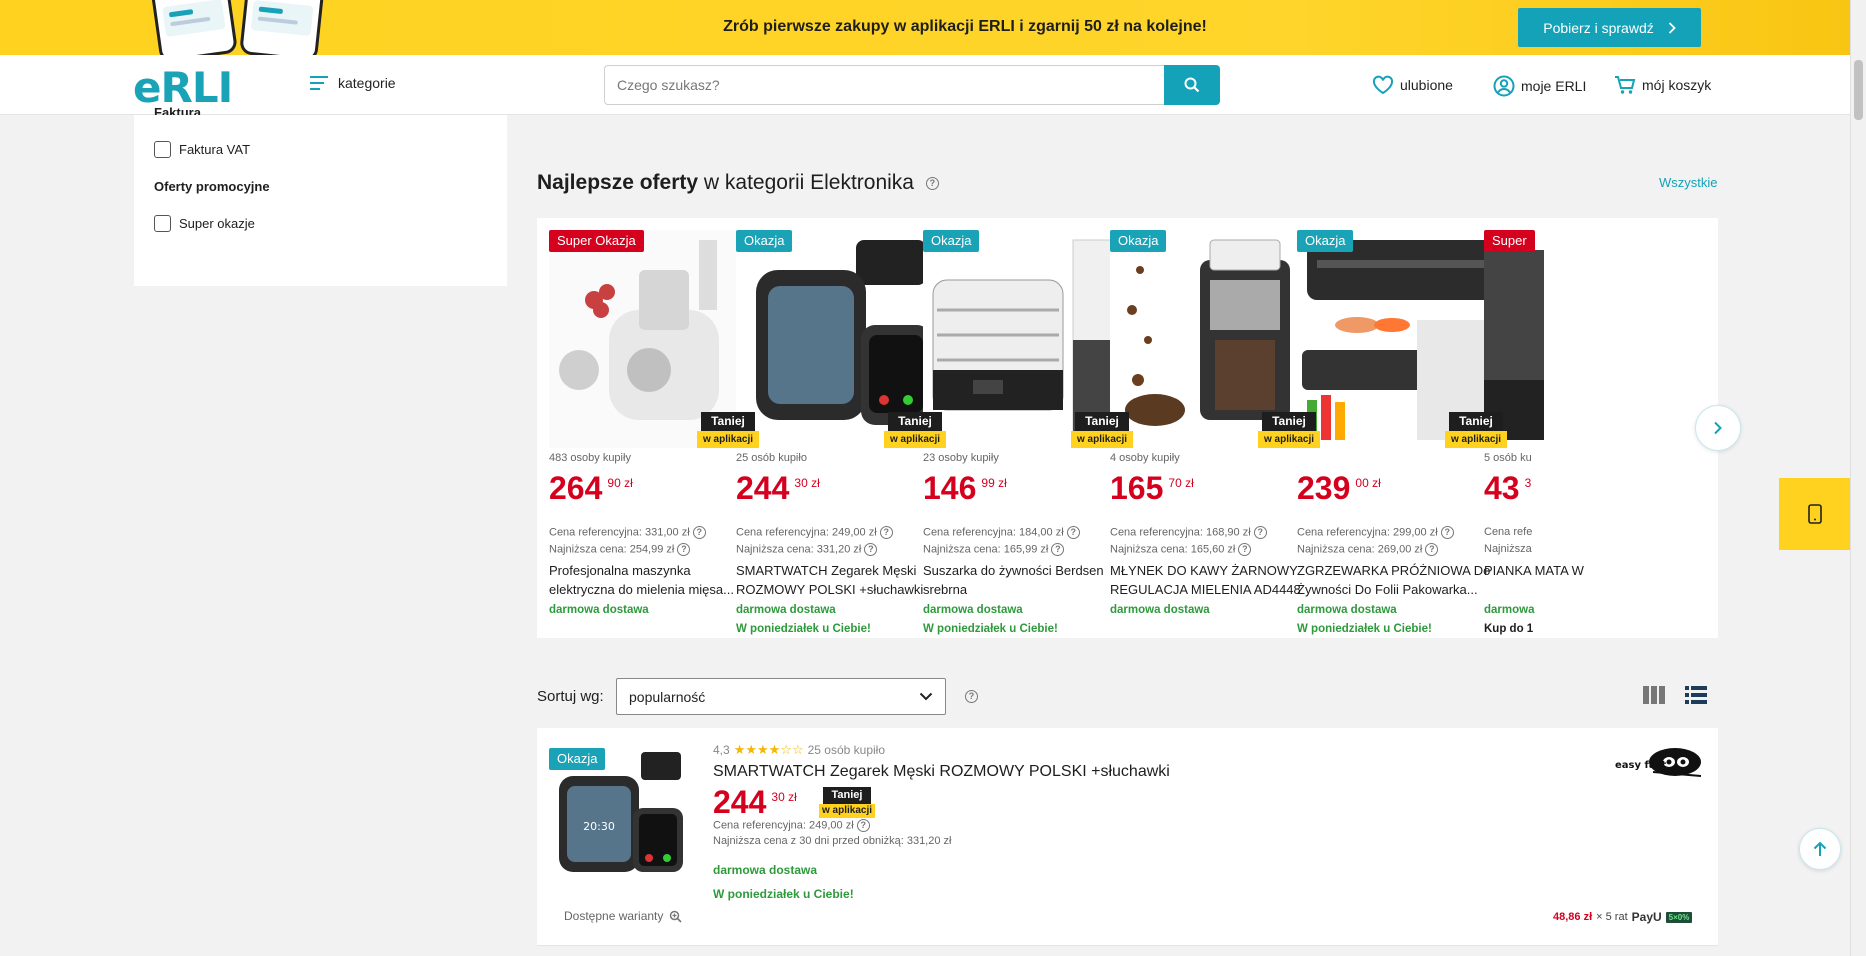 This screenshot has height=956, width=1866. I want to click on product-name-link: Suszarka do żywności Berdsen srebrna, so click(1021, 580).